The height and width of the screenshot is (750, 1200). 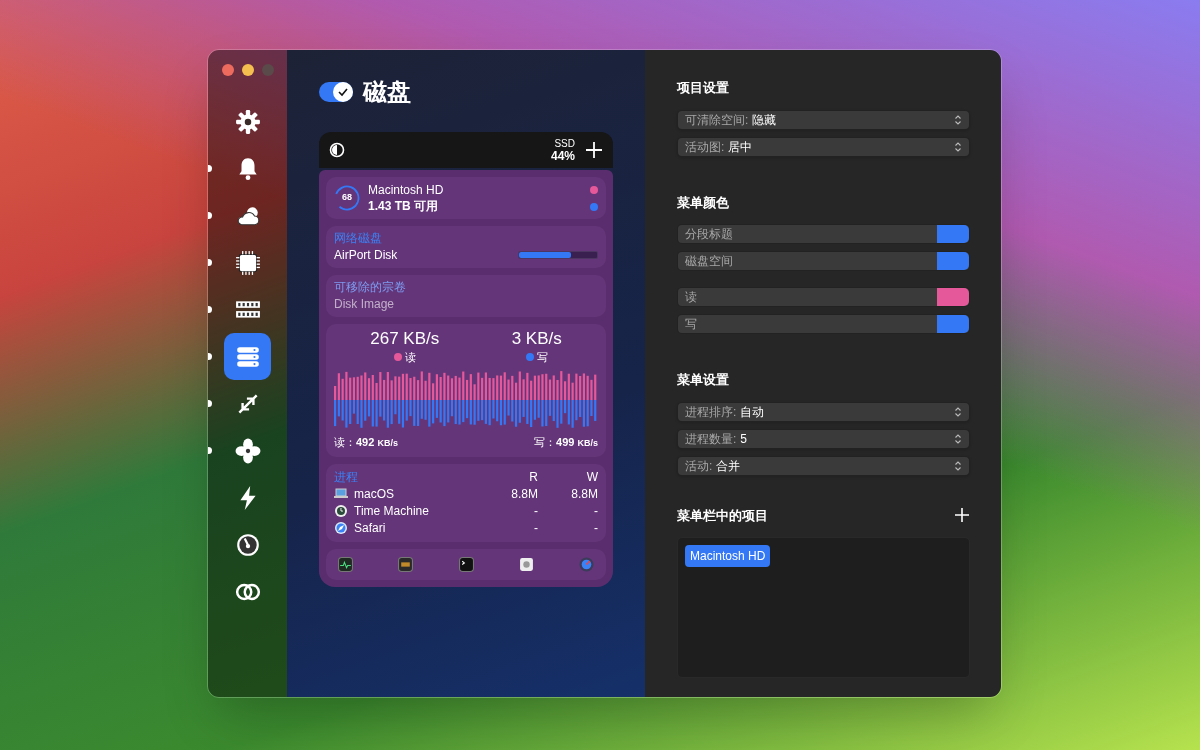 What do you see at coordinates (366, 442) in the screenshot?
I see `total-reading: 读：492 KB/s` at bounding box center [366, 442].